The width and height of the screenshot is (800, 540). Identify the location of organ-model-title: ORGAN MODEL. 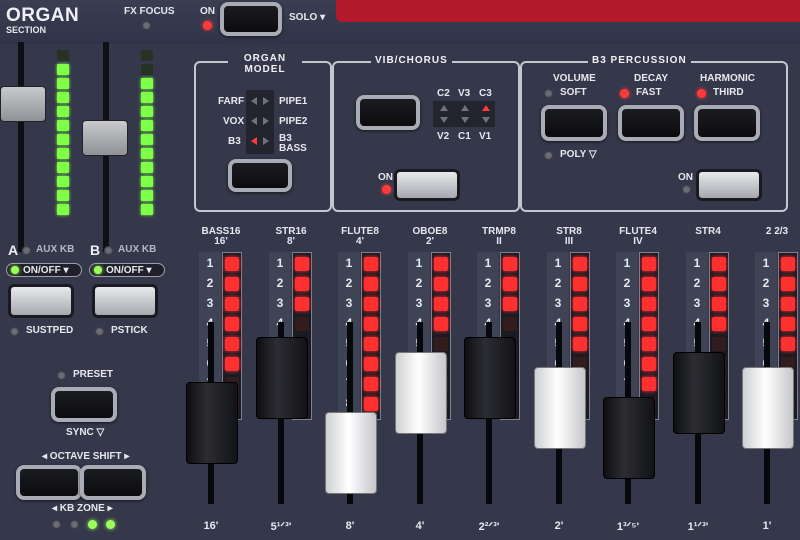
(265, 64).